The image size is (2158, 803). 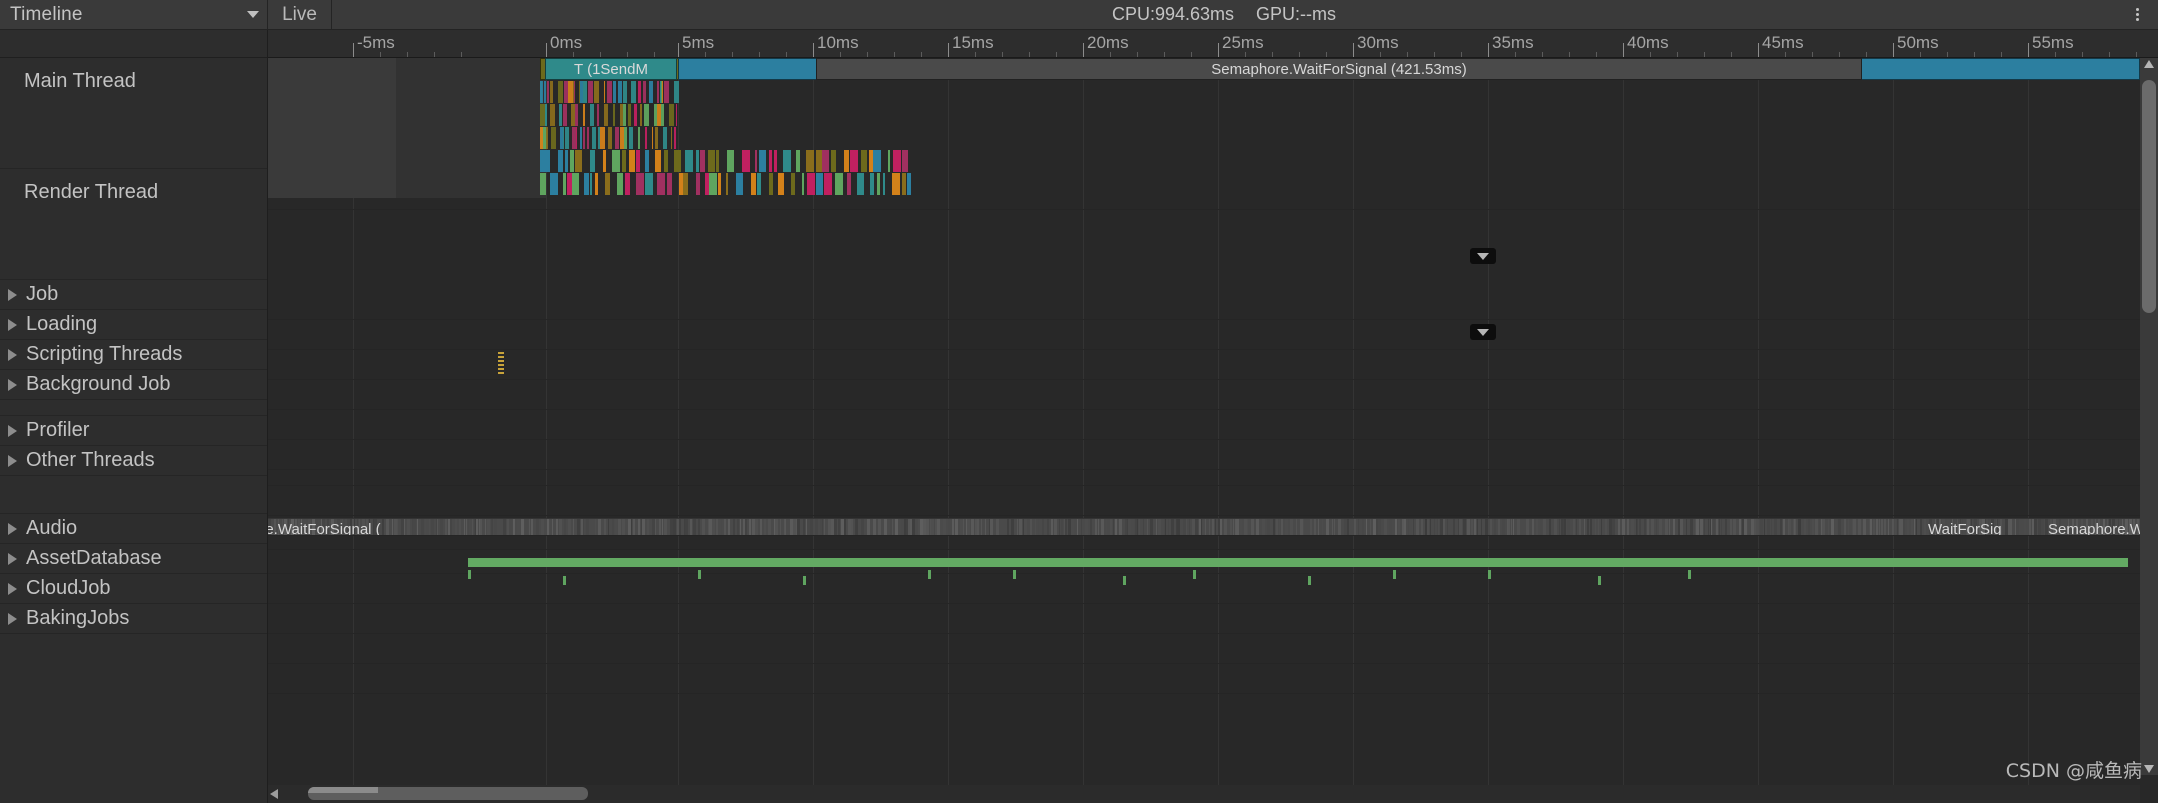 What do you see at coordinates (1339, 69) in the screenshot?
I see `render-thread-sample: Semaphore.WaitForSignal (421.53ms)` at bounding box center [1339, 69].